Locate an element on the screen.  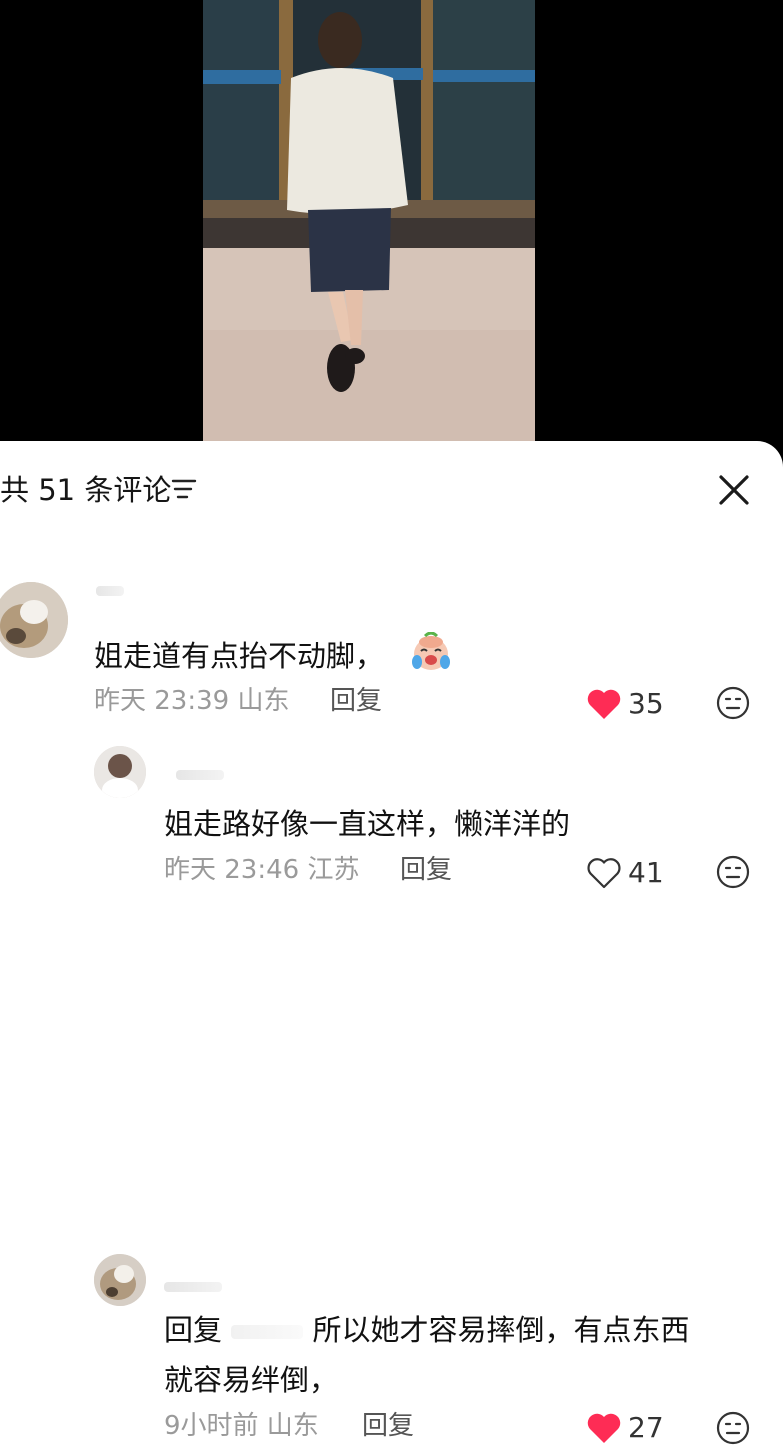
close-icon is located at coordinates (734, 490).